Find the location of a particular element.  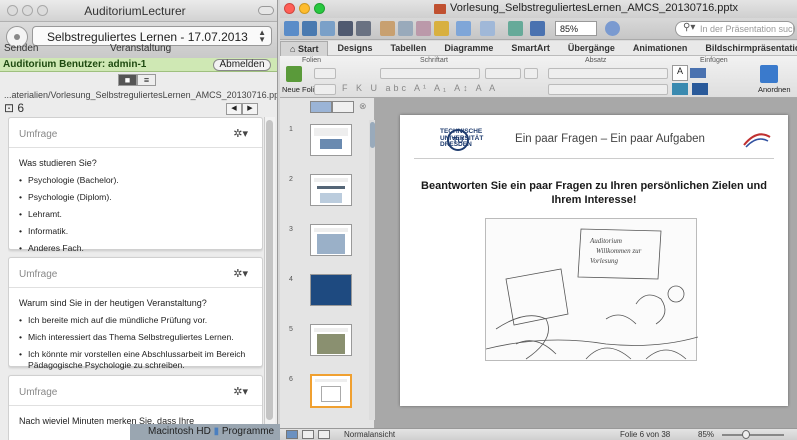

textbox-icon: A is located at coordinates (680, 73).